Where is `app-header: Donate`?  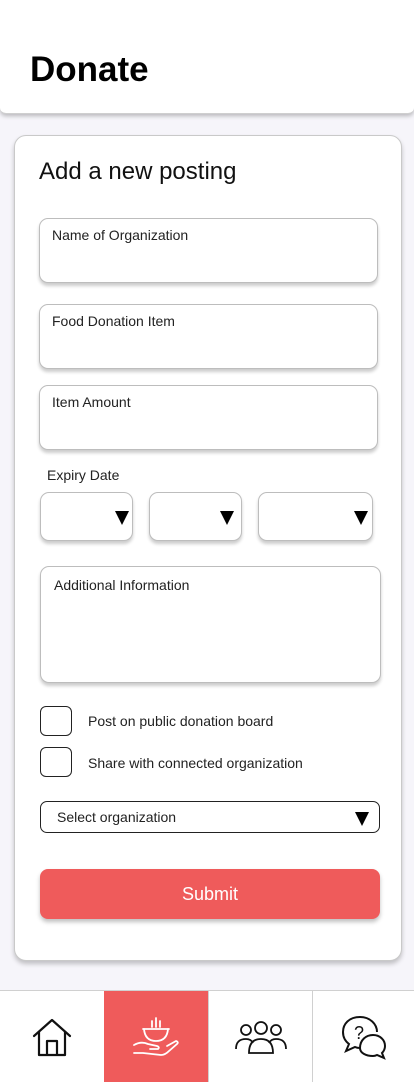
app-header: Donate is located at coordinates (207, 57).